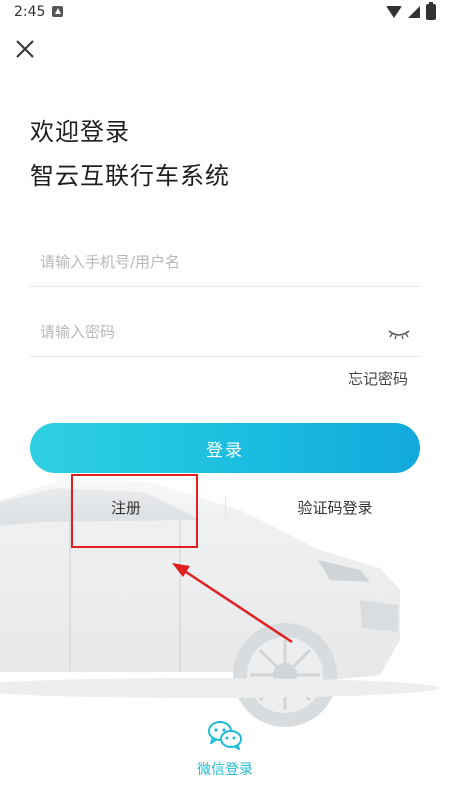 This screenshot has height=800, width=450. I want to click on status-time: 2:45, so click(30, 12).